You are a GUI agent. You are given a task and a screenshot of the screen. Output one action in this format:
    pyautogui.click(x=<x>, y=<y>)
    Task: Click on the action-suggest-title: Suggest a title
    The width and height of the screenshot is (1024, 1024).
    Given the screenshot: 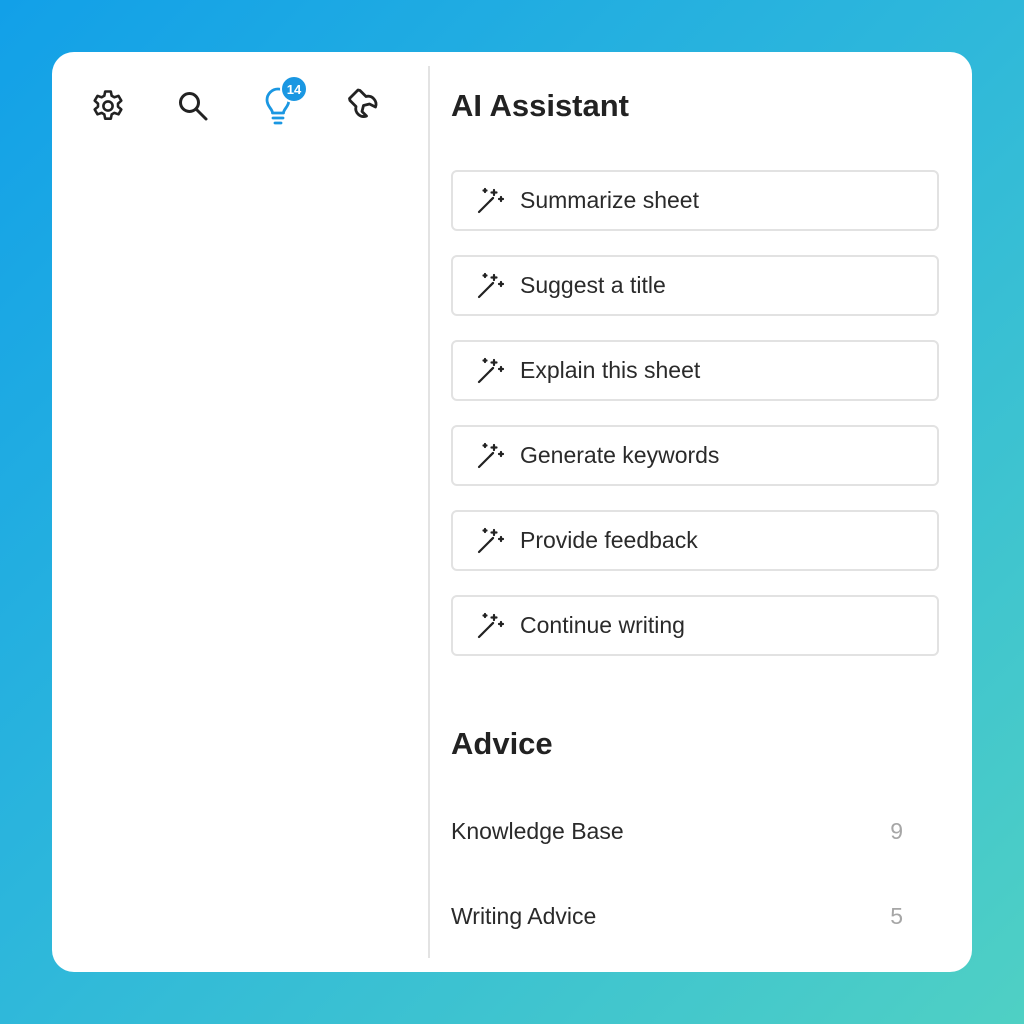 What is the action you would take?
    pyautogui.click(x=695, y=285)
    